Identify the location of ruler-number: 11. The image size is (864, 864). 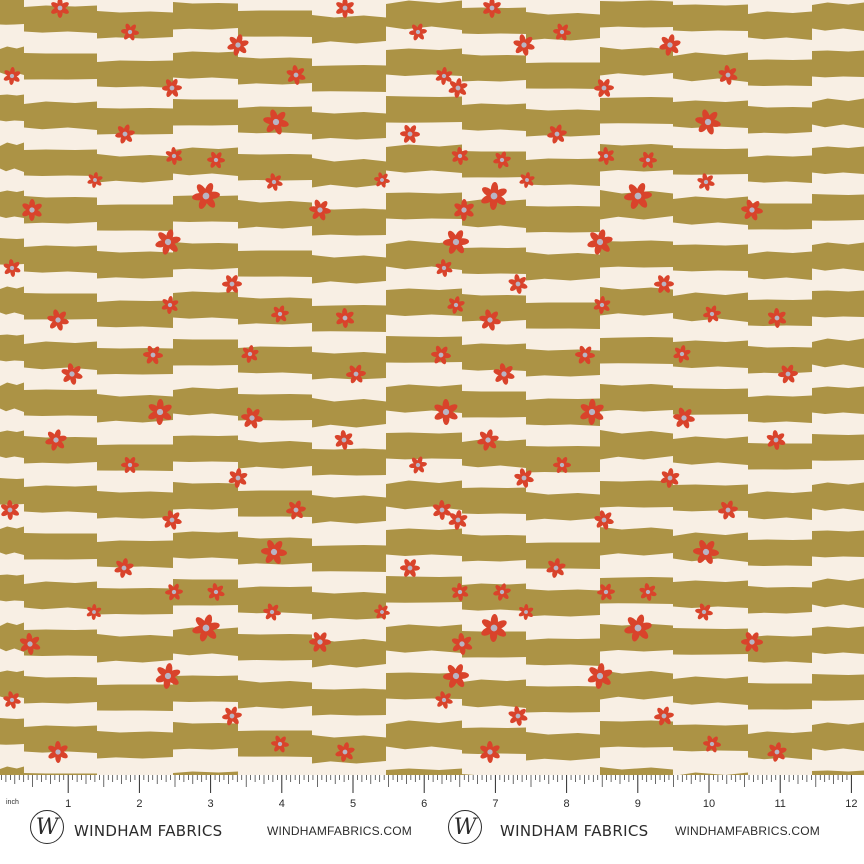
(780, 804).